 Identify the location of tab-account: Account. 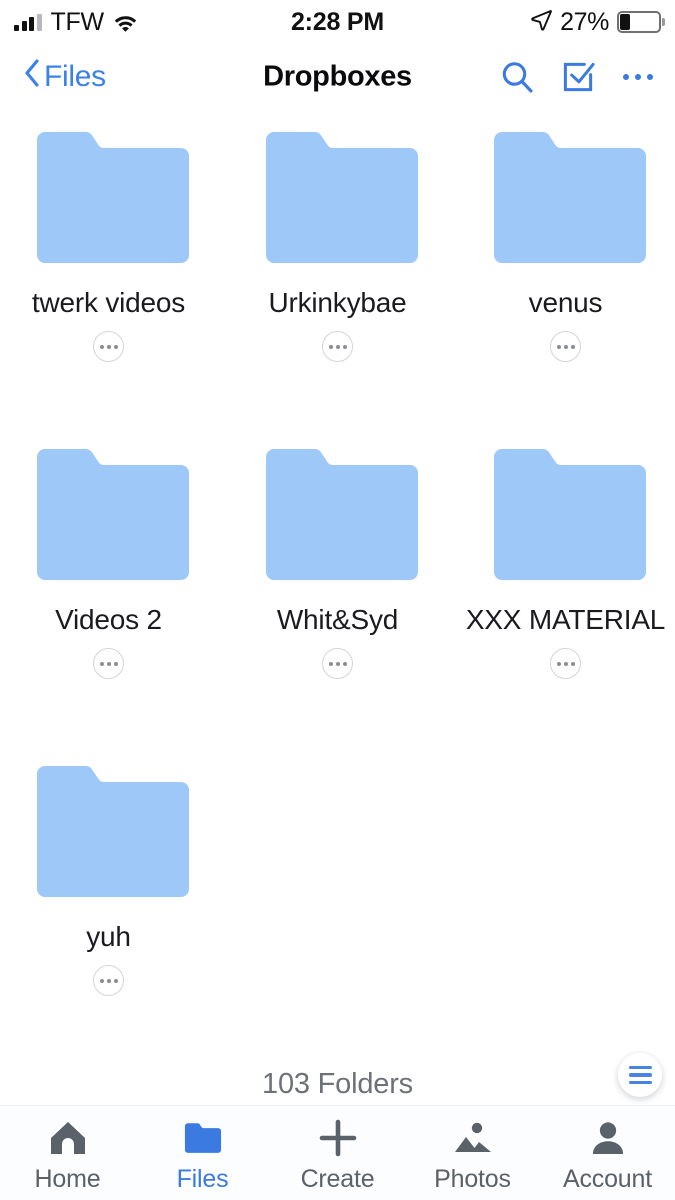
(607, 1153).